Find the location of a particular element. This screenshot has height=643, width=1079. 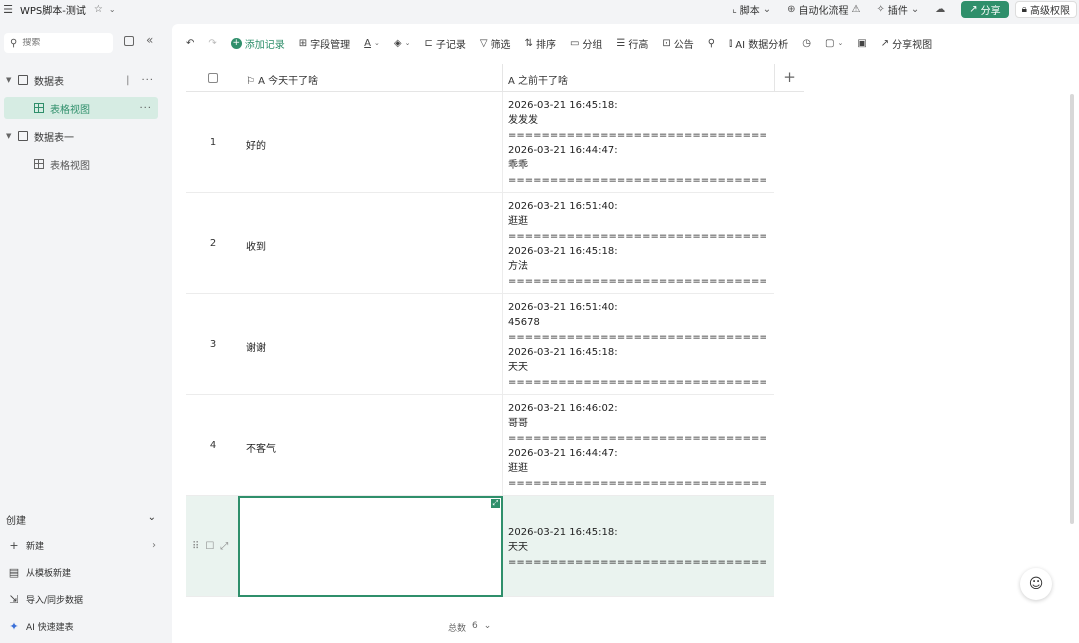

panel-icon is located at coordinates (129, 41).